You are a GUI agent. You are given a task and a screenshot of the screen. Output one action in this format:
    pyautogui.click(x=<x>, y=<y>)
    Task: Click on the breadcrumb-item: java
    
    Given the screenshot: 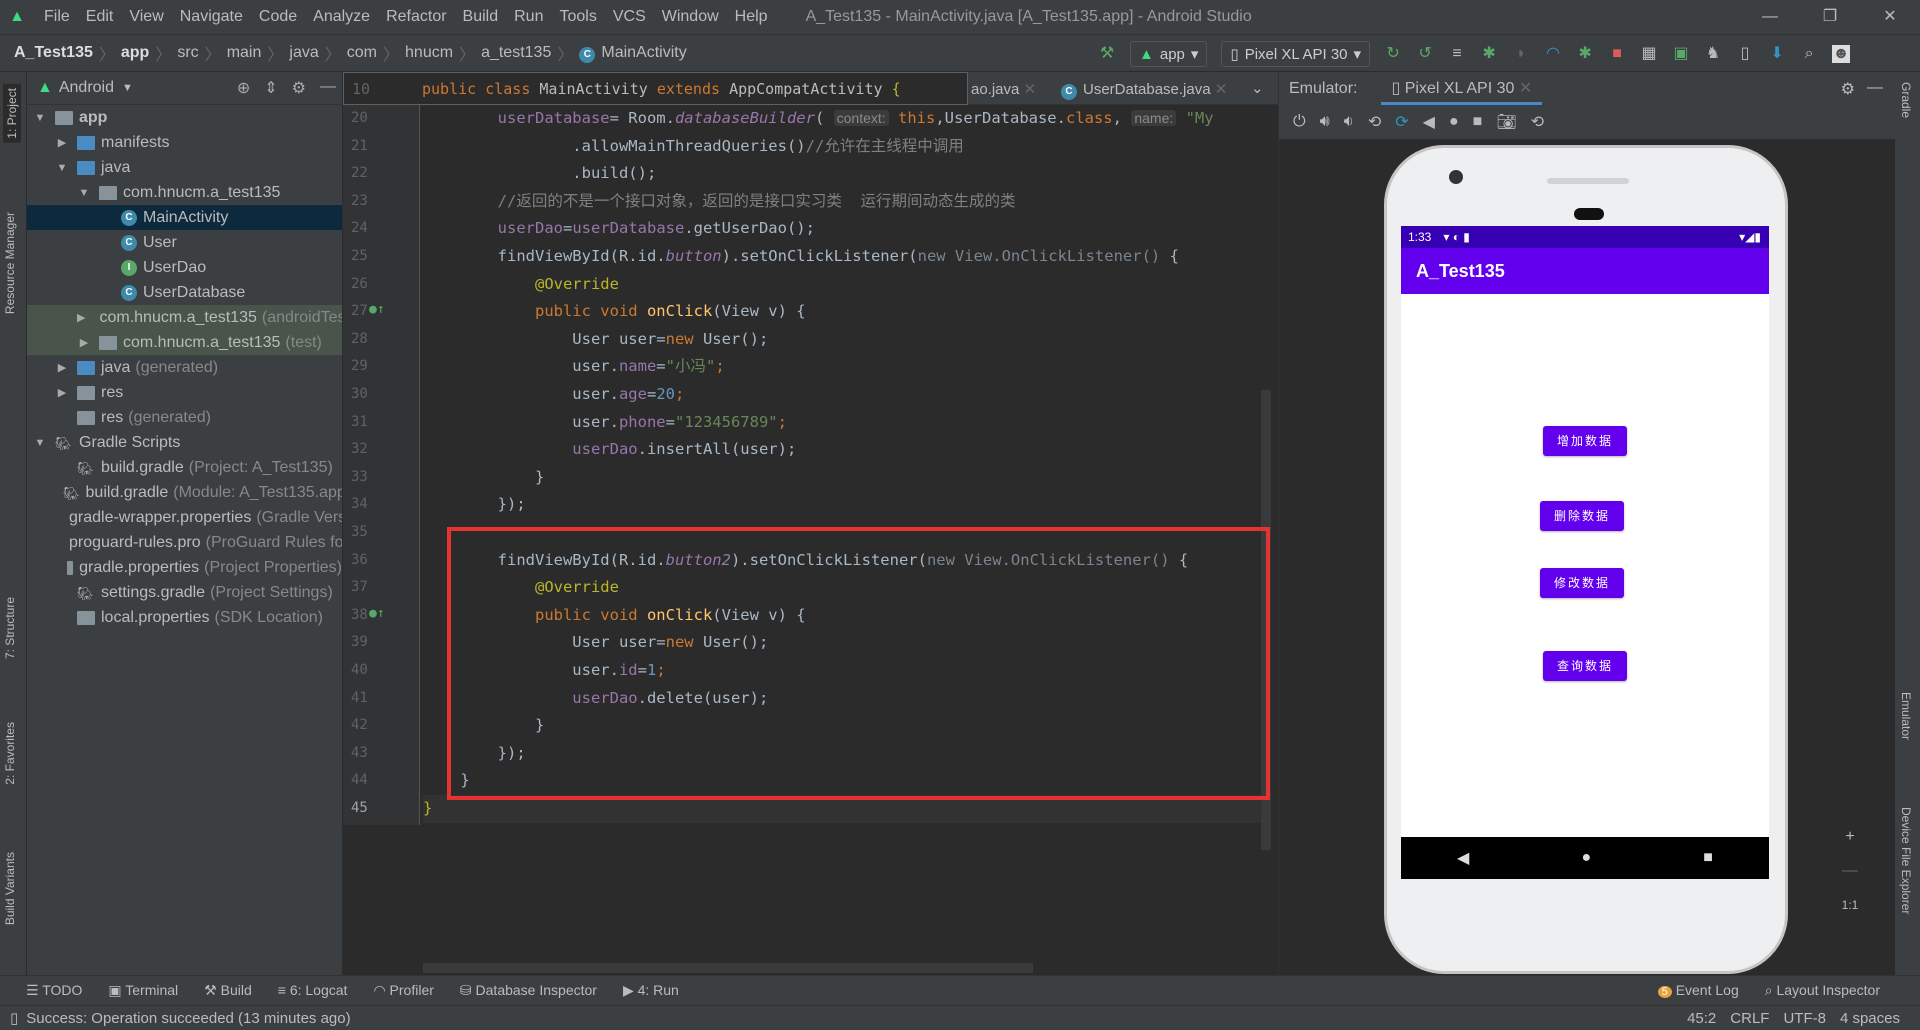 What is the action you would take?
    pyautogui.click(x=303, y=53)
    